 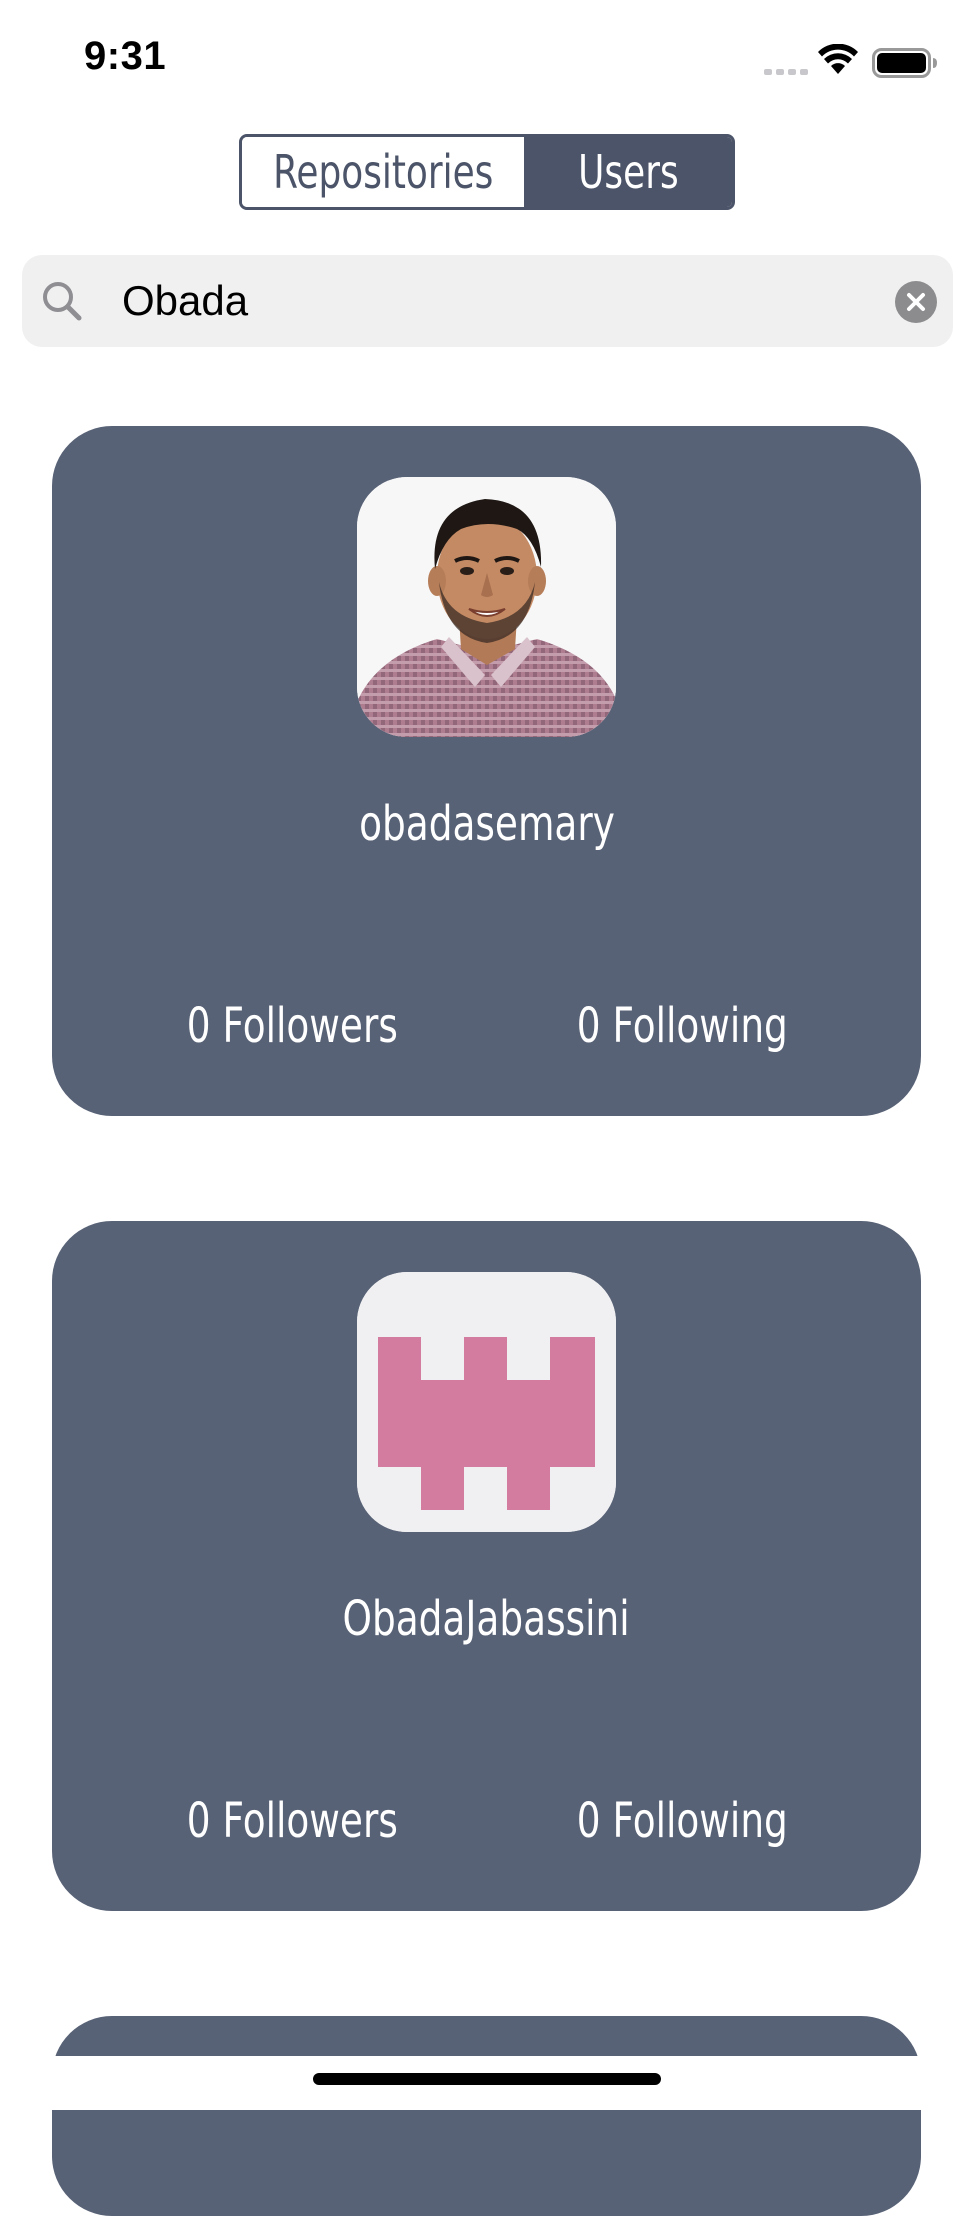 I want to click on segment-users: Users, so click(x=628, y=172).